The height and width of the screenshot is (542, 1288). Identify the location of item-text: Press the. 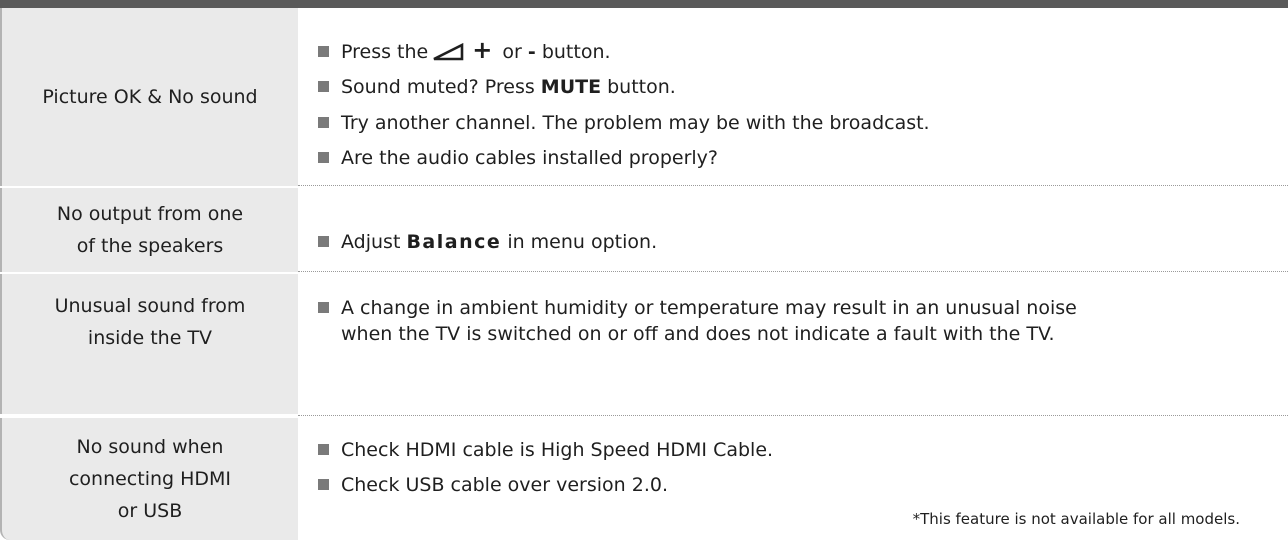
(385, 52).